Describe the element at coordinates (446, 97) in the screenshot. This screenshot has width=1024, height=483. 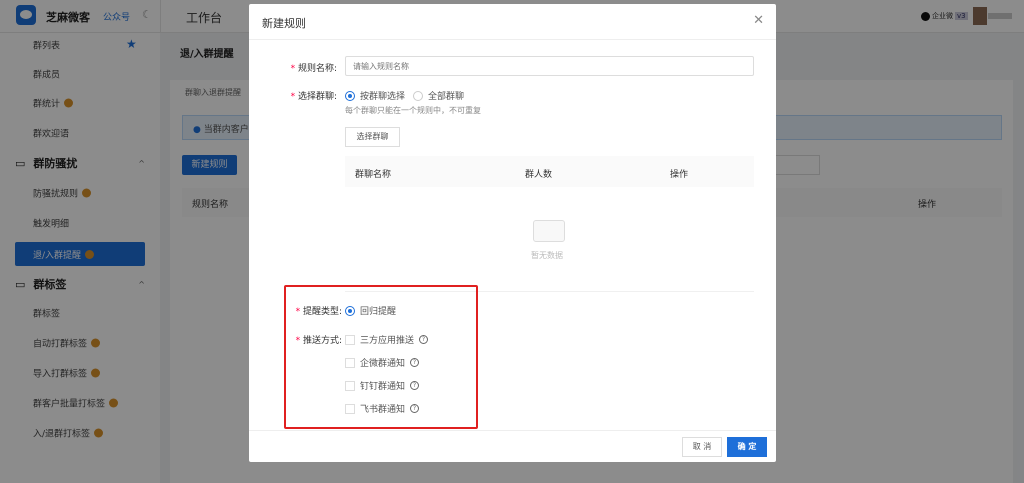
I see `option-label: 全部群聊` at that location.